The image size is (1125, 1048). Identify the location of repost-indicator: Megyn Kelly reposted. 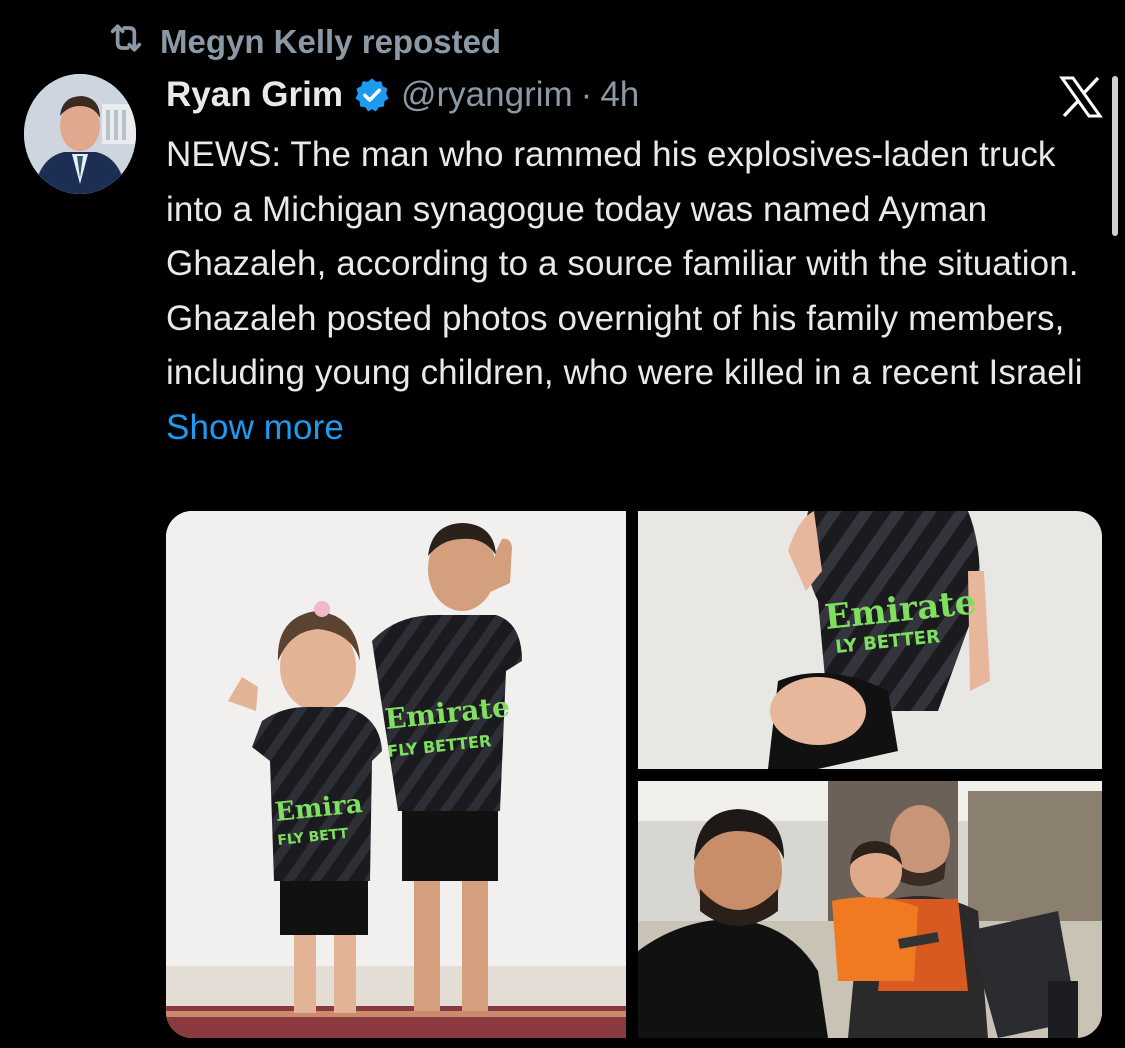
(303, 42).